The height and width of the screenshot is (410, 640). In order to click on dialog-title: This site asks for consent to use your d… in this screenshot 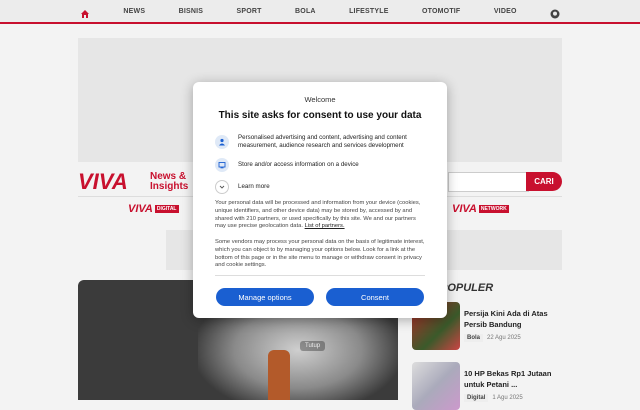, I will do `click(320, 115)`.